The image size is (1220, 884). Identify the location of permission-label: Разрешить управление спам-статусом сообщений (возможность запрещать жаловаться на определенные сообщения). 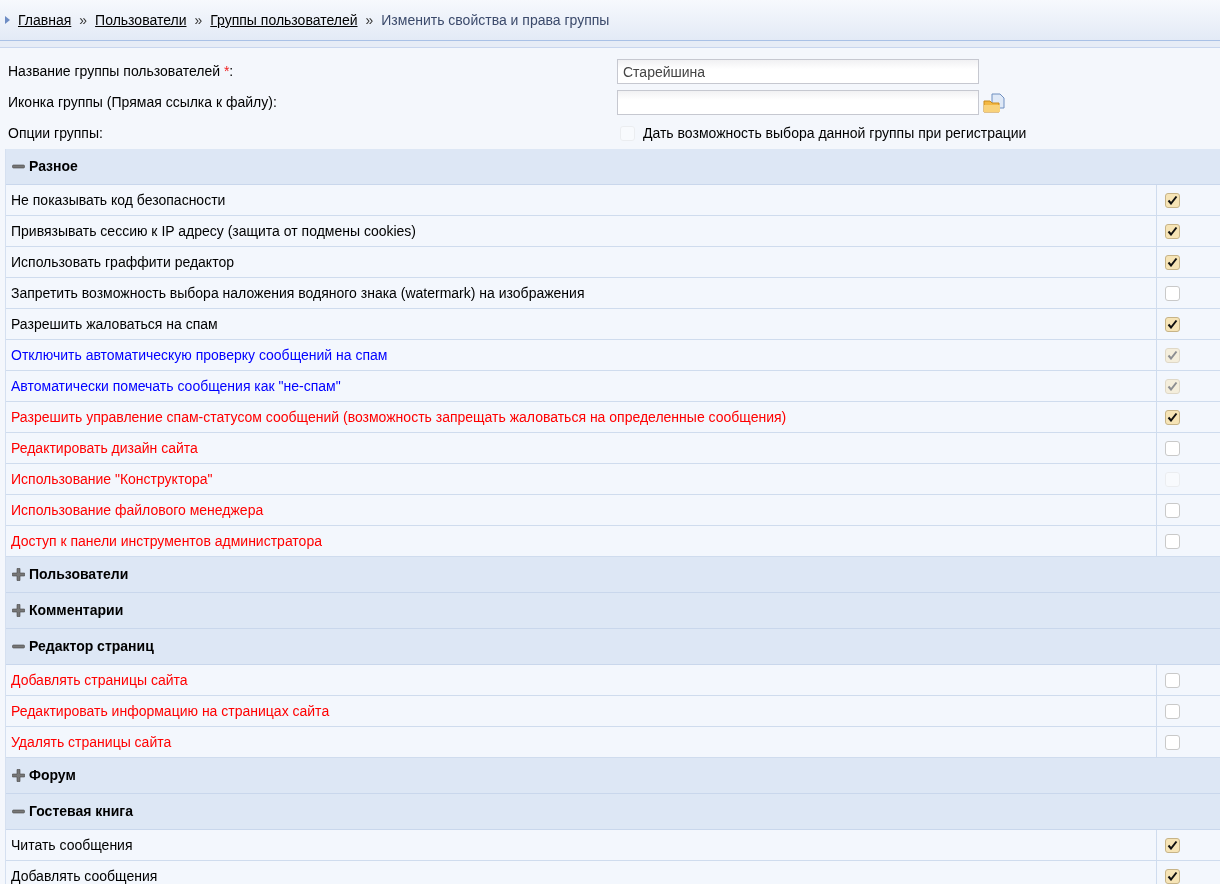
(399, 417).